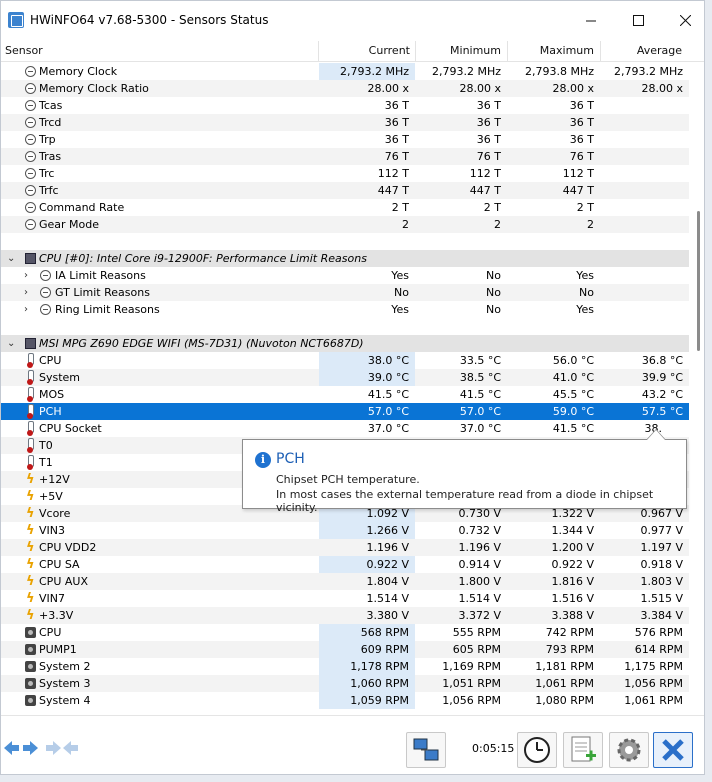  Describe the element at coordinates (100, 275) in the screenshot. I see `sensor-name: IA Limit Reasons` at that location.